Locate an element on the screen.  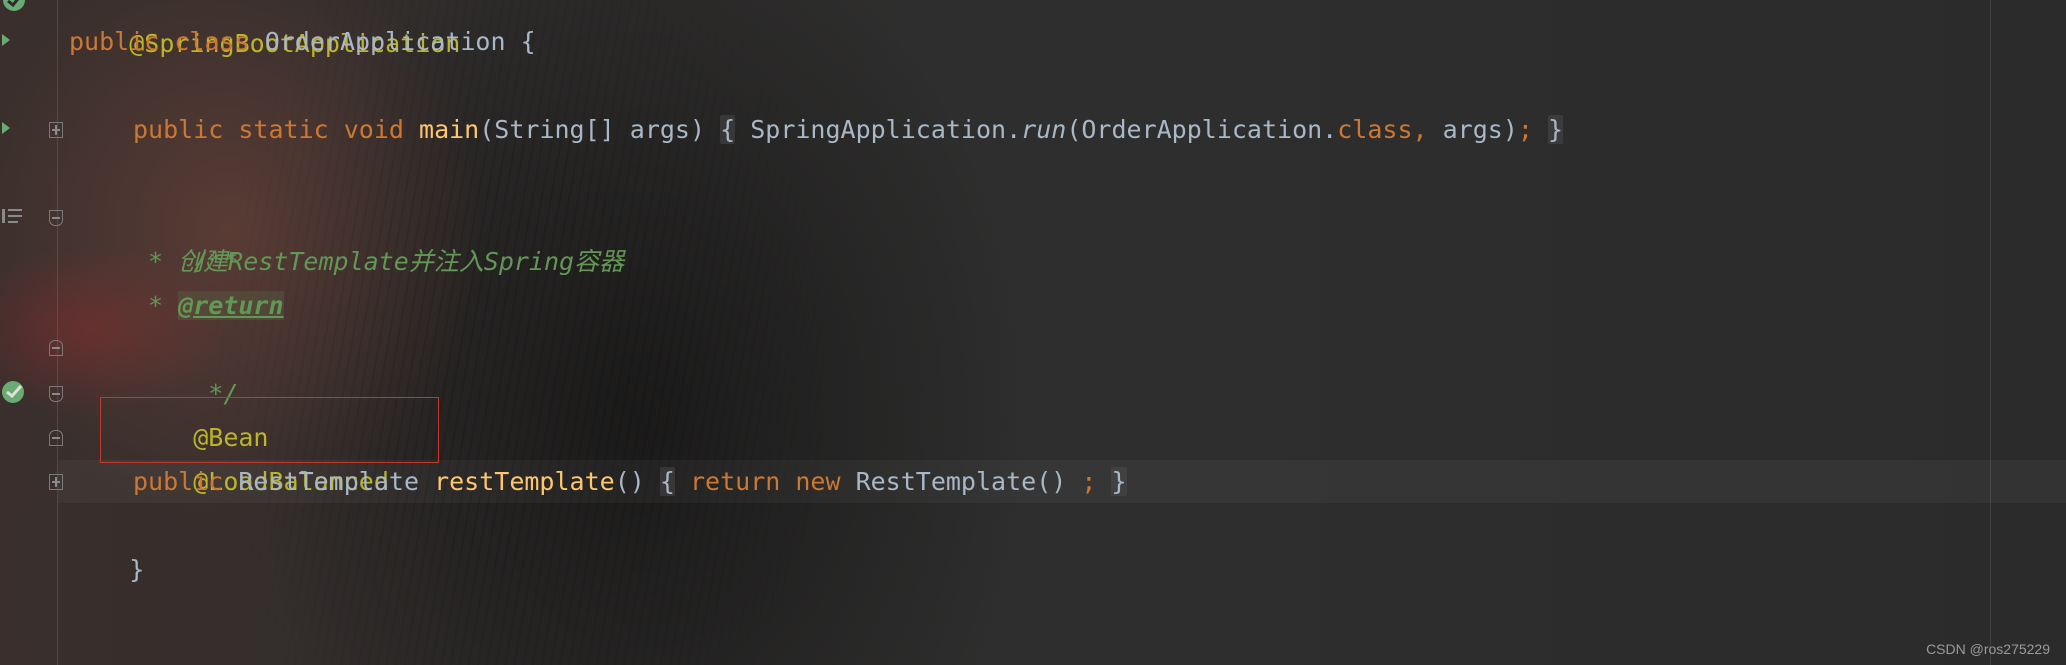
call-args-rest: args) is located at coordinates (1472, 129).